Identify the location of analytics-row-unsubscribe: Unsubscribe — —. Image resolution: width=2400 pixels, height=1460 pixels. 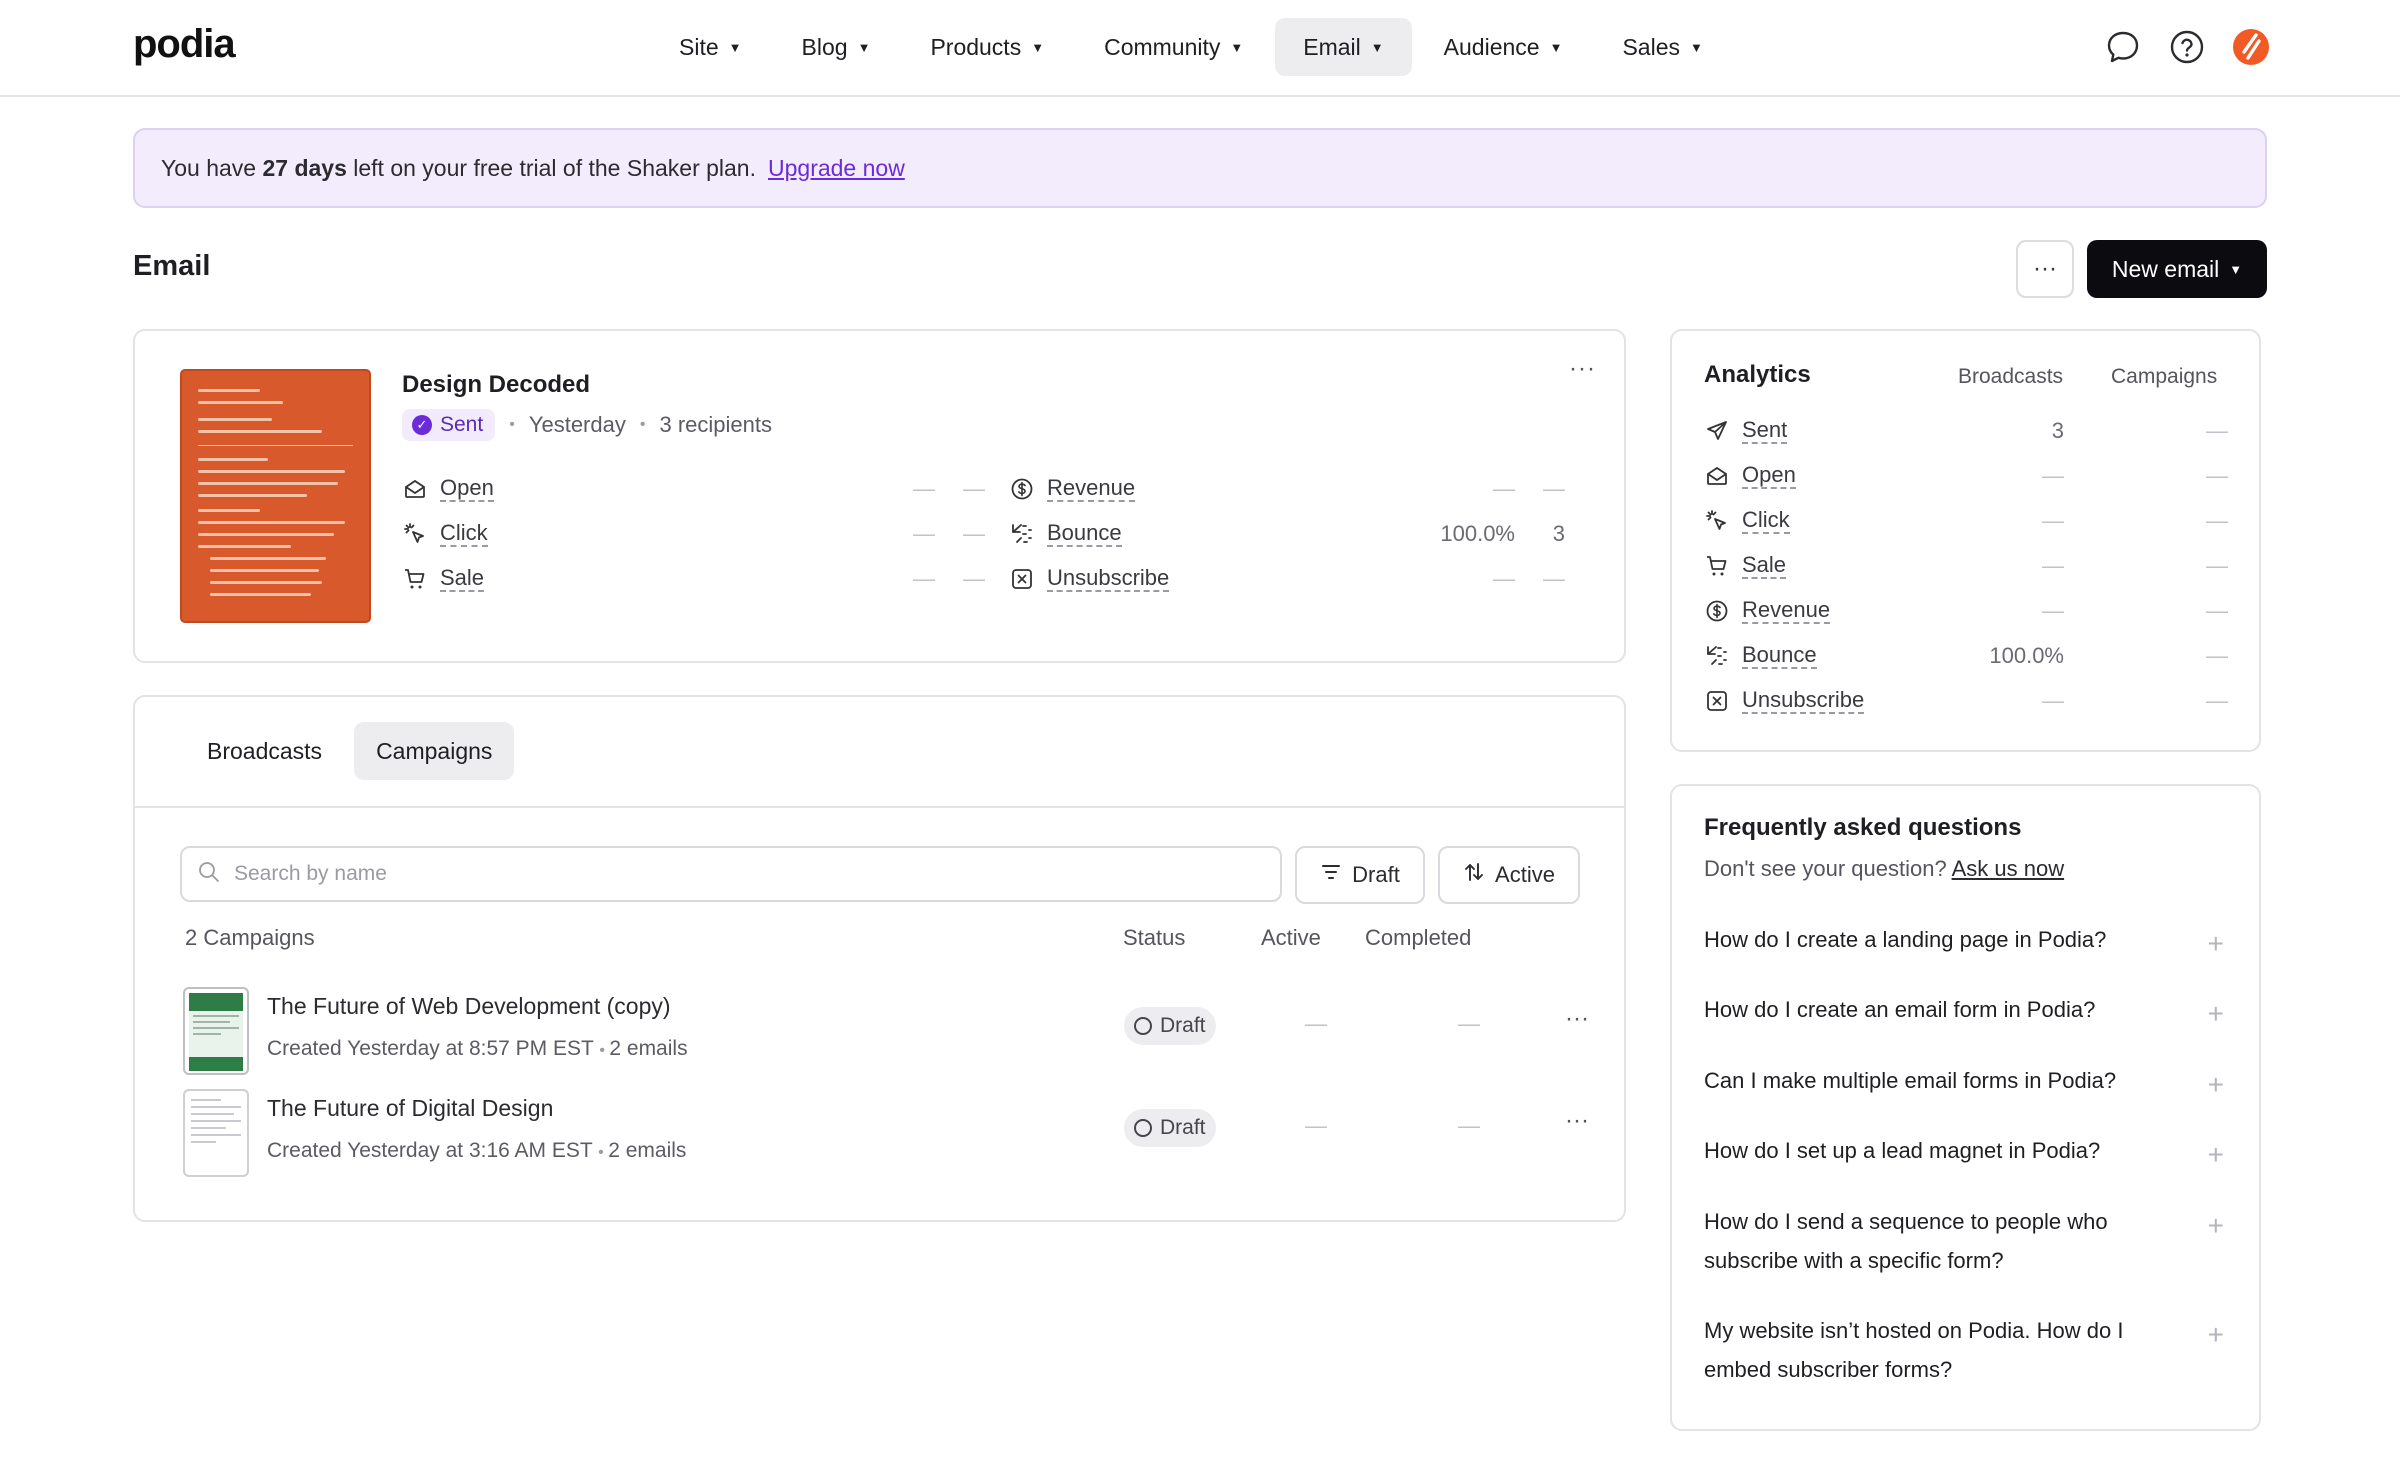
(1969, 701).